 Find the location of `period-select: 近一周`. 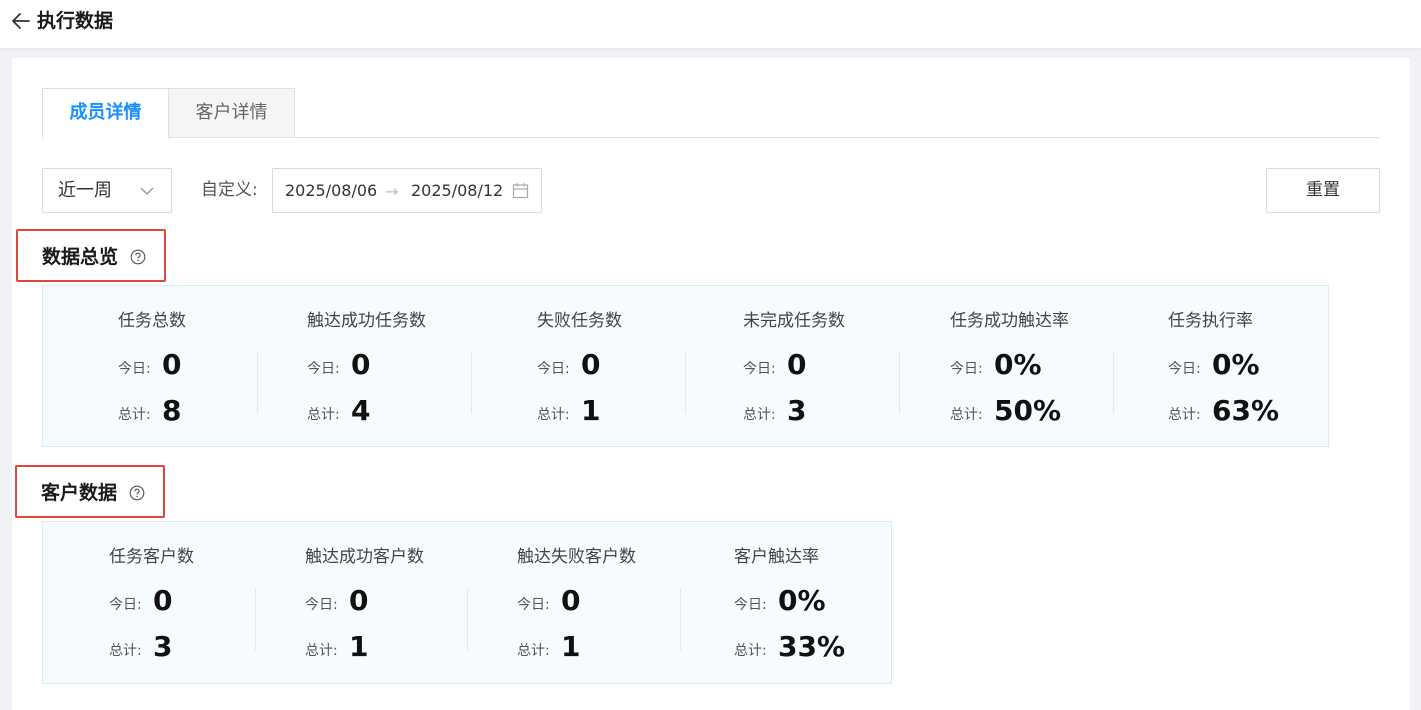

period-select: 近一周 is located at coordinates (107, 190).